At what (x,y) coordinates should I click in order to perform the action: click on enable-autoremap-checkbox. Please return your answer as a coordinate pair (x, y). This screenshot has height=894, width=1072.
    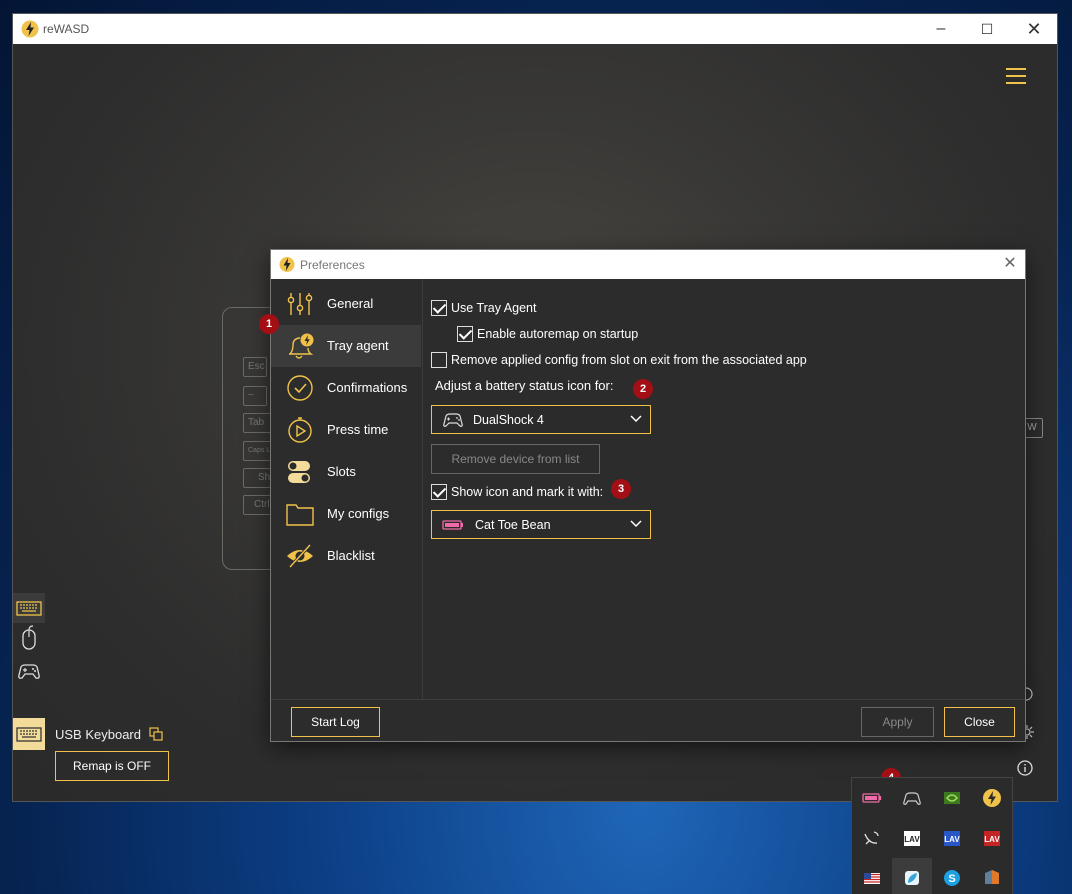
    Looking at the image, I should click on (465, 334).